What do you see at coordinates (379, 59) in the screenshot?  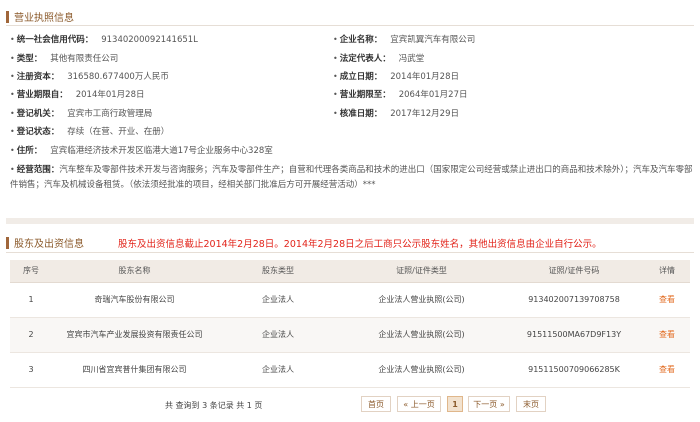 I see `legal-rep-row: • 法定代表人： 冯武堂` at bounding box center [379, 59].